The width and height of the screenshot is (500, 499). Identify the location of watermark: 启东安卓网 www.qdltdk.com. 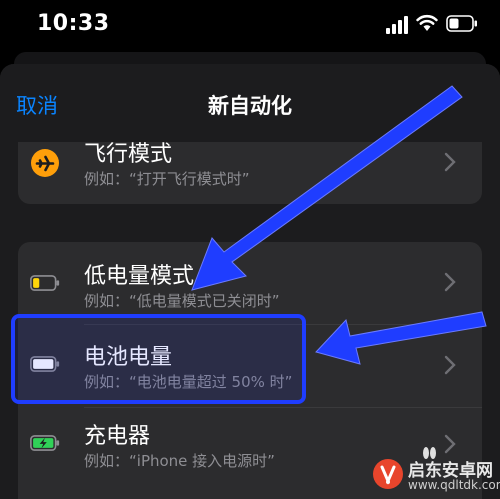
(436, 476).